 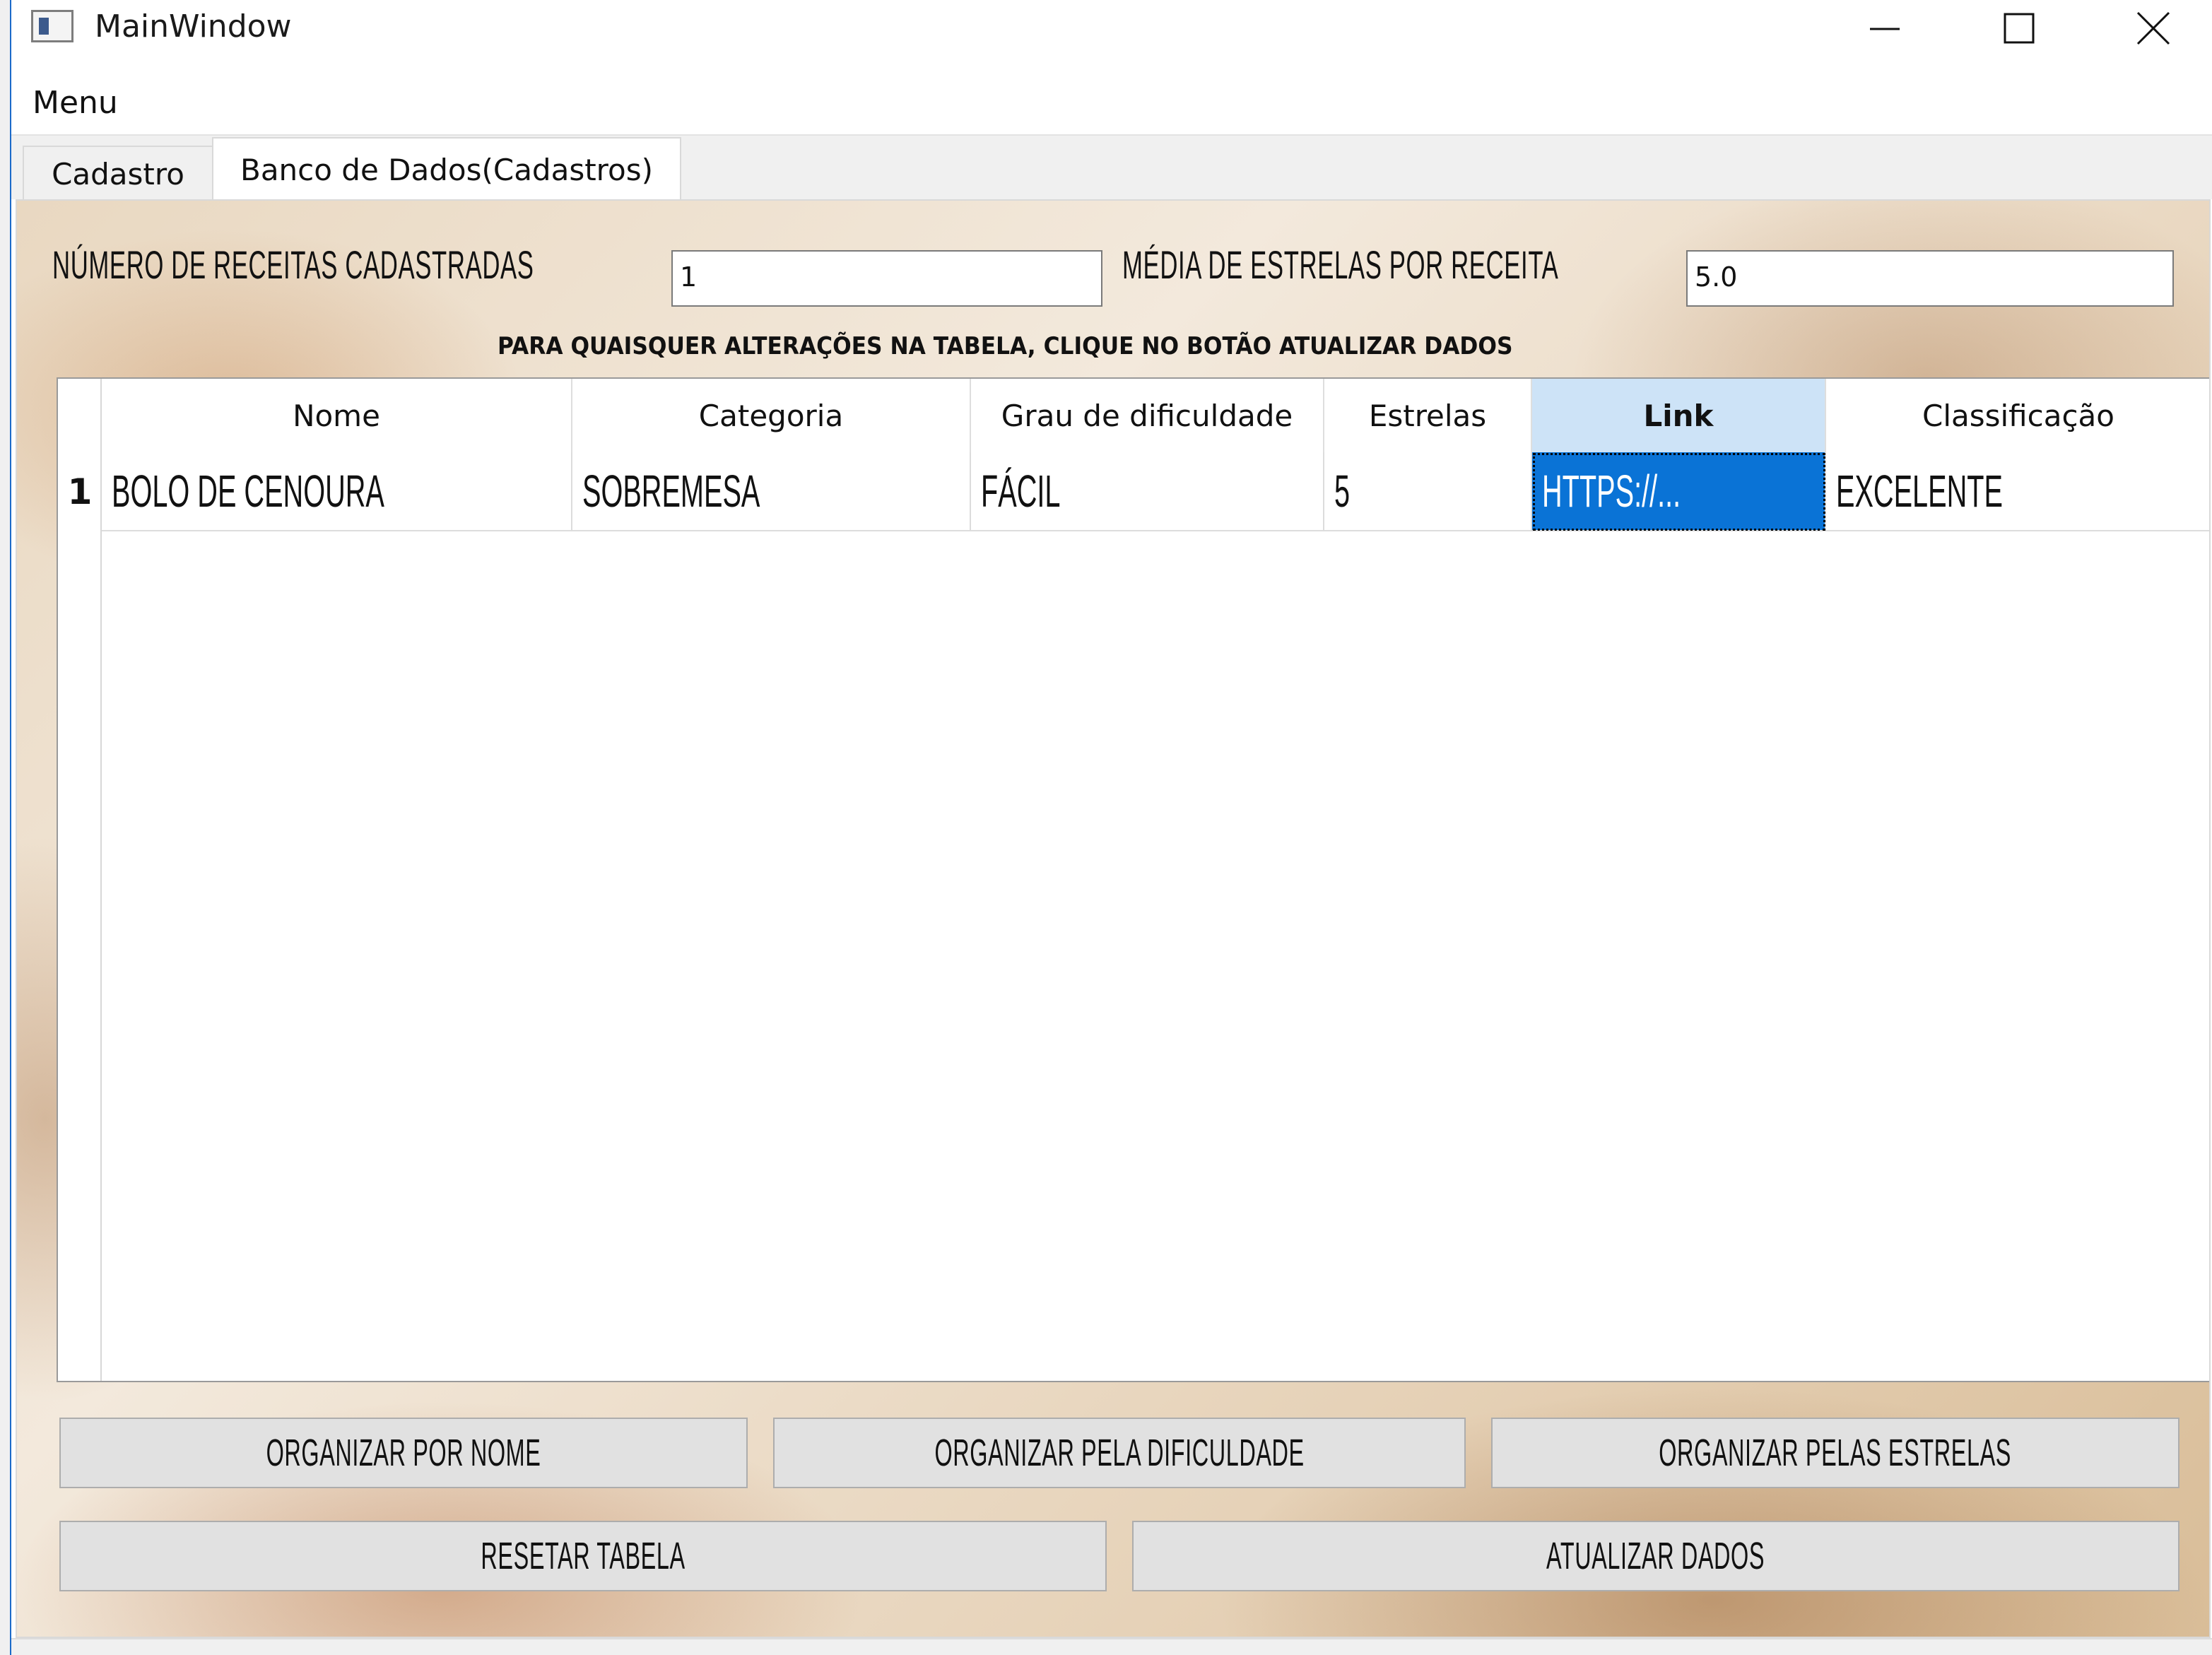 What do you see at coordinates (1930, 278) in the screenshot?
I see `average-stars-field: 5.0` at bounding box center [1930, 278].